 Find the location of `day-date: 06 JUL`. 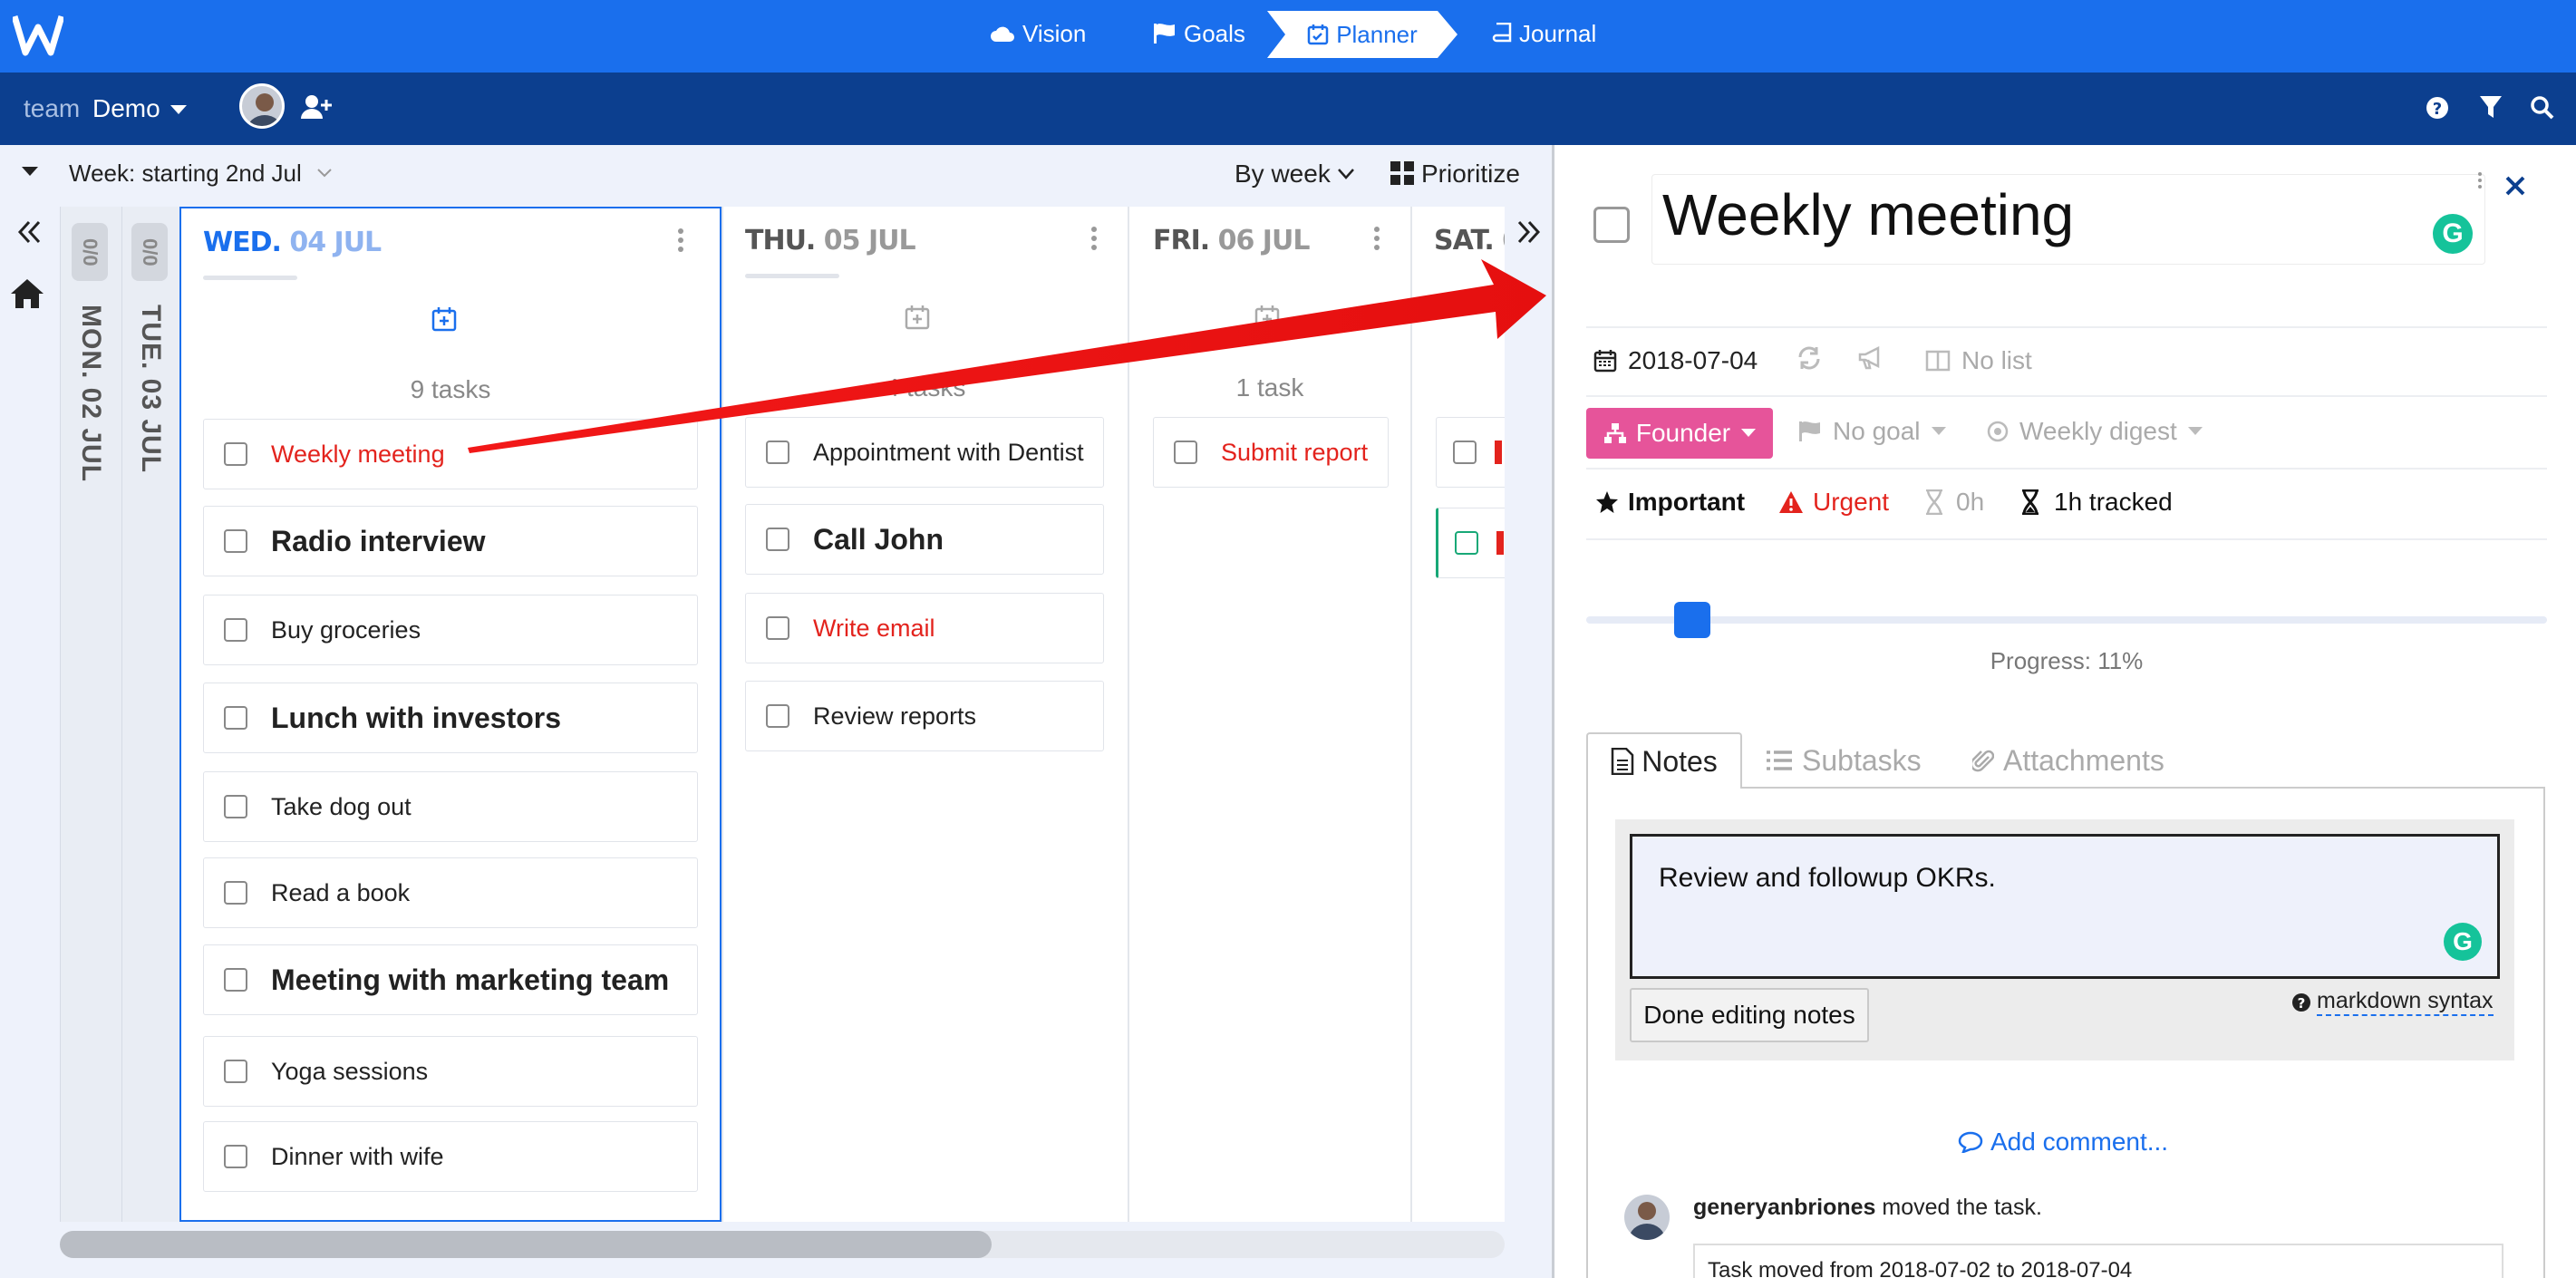

day-date: 06 JUL is located at coordinates (1264, 241).